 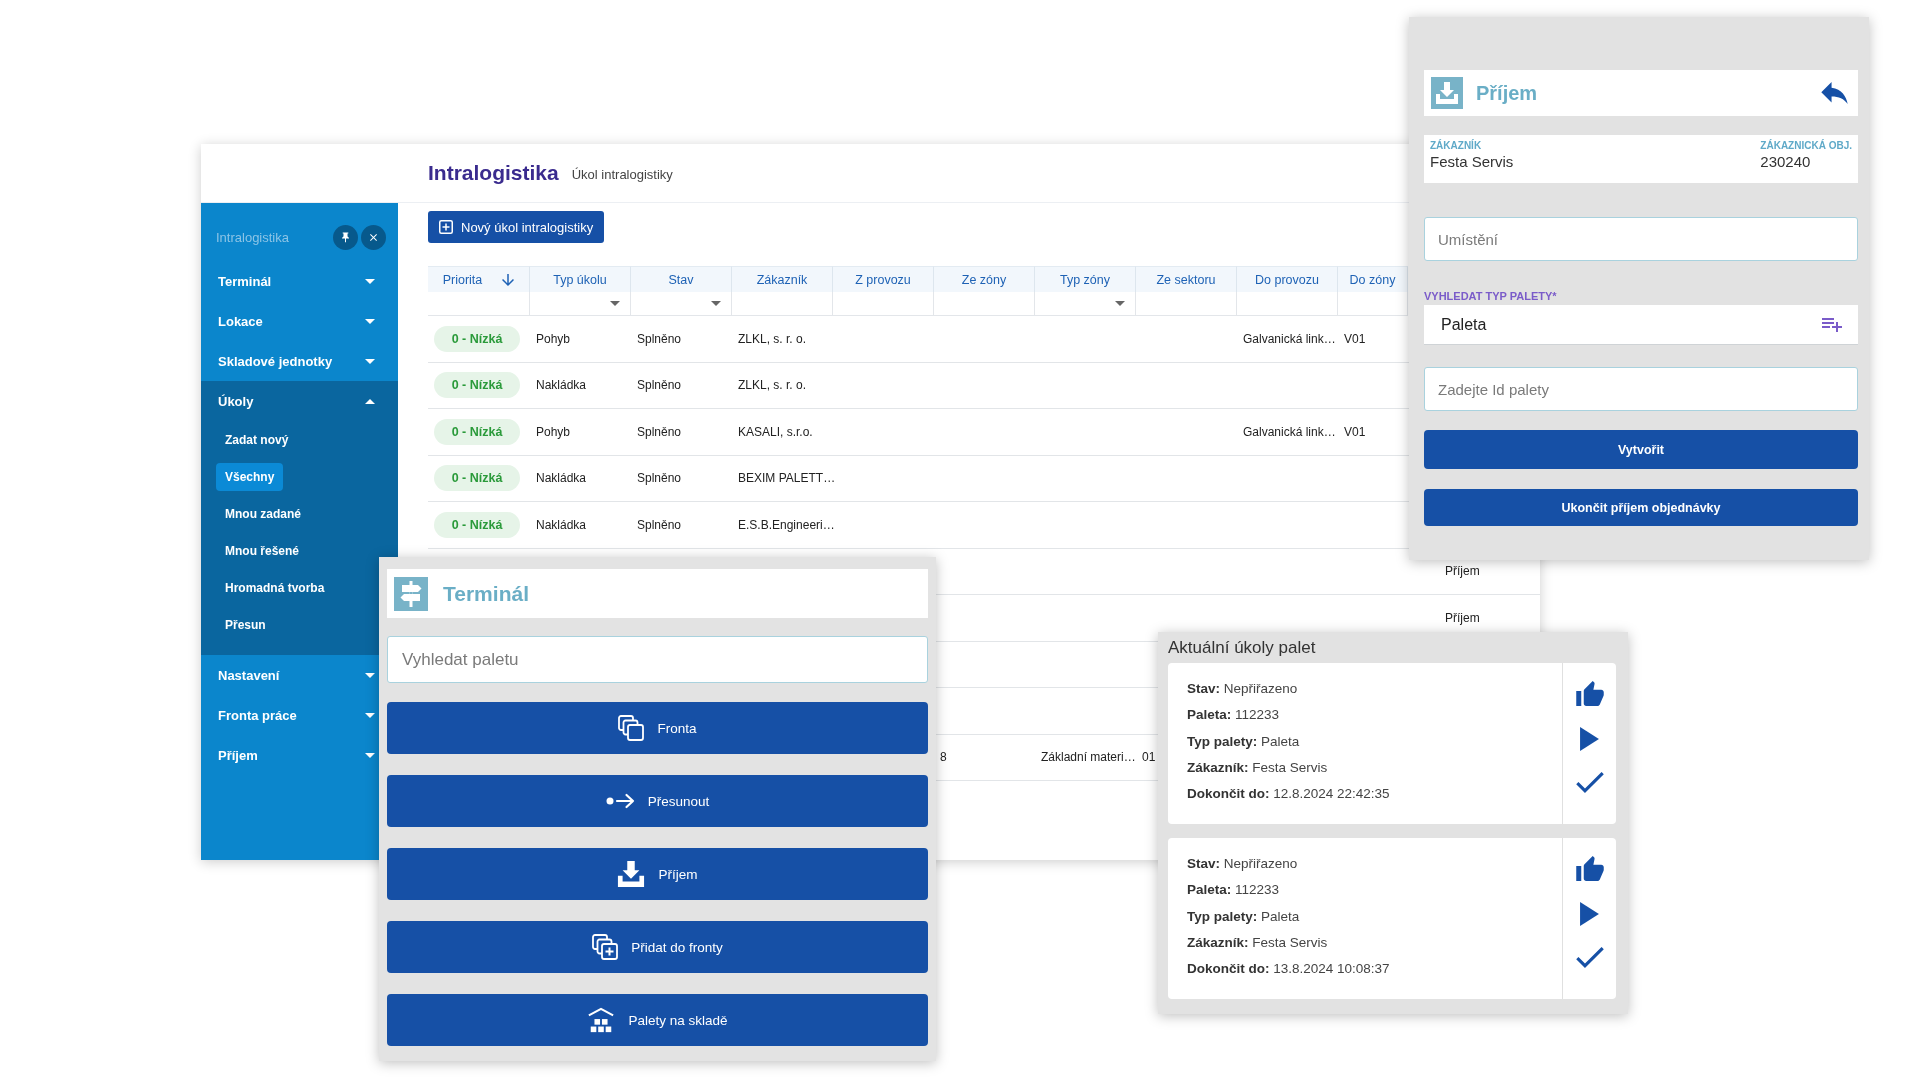 What do you see at coordinates (1786, 161) in the screenshot?
I see `field-value: 230240` at bounding box center [1786, 161].